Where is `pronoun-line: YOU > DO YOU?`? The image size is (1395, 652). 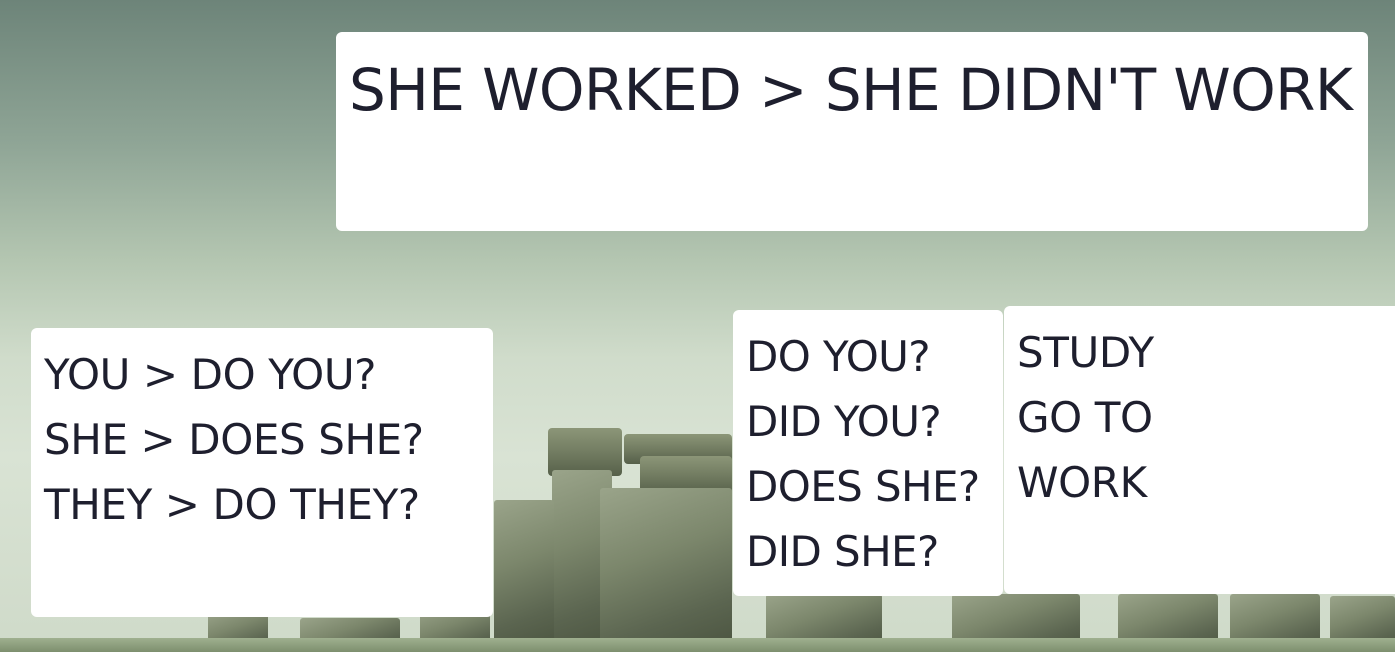 pronoun-line: YOU > DO YOU? is located at coordinates (210, 374).